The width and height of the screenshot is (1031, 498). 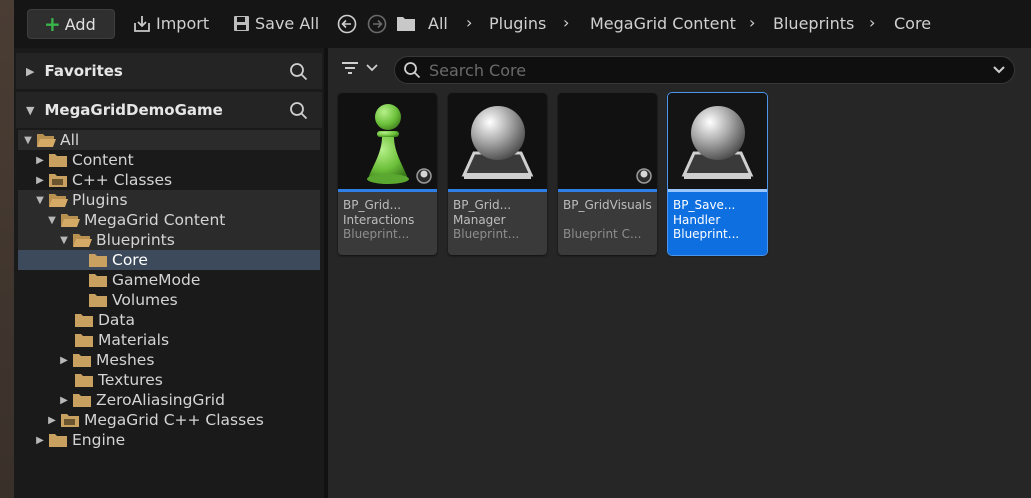 I want to click on tree-item-volumes: Volumes, so click(x=169, y=300).